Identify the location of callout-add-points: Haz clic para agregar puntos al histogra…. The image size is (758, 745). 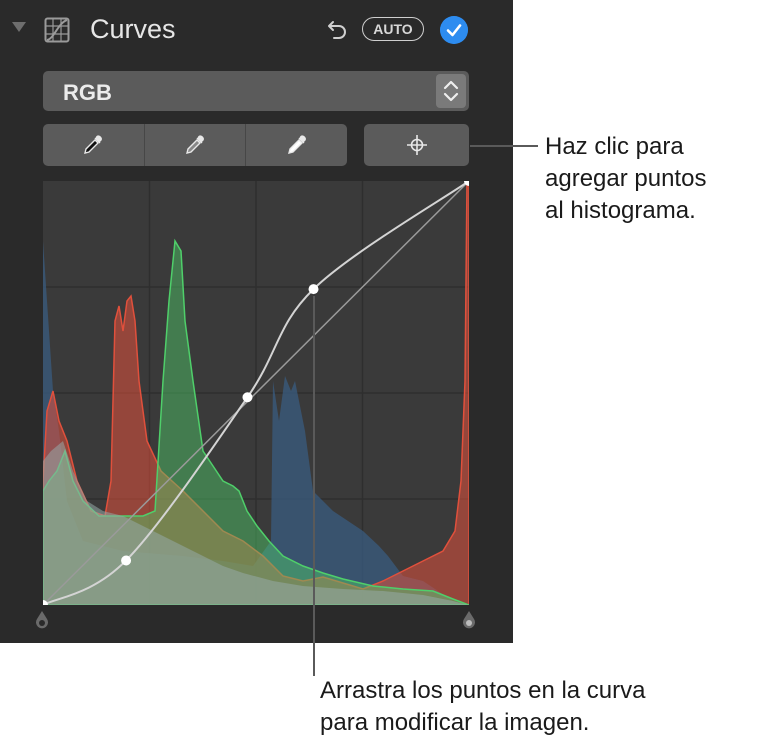
(625, 179).